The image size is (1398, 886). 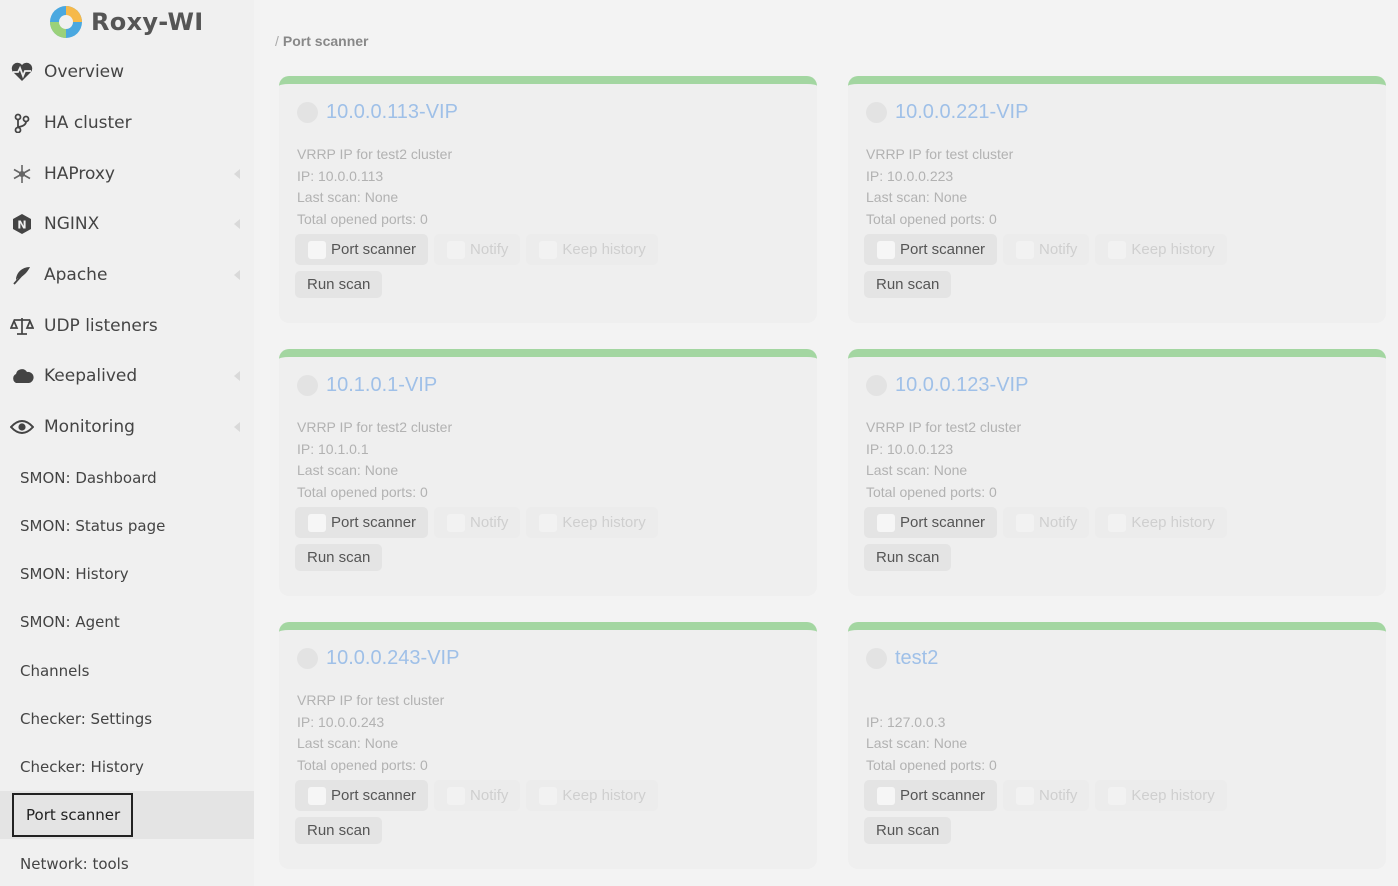 I want to click on sidebar-subitem-checker-history: Checker: History, so click(x=127, y=767).